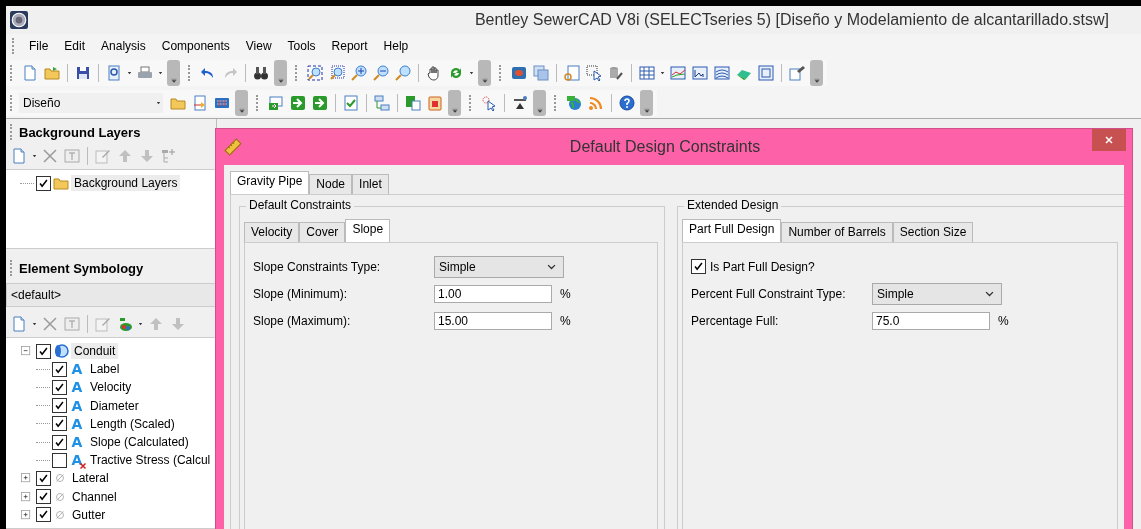 This screenshot has width=1141, height=529. I want to click on graph-icon, so click(700, 73).